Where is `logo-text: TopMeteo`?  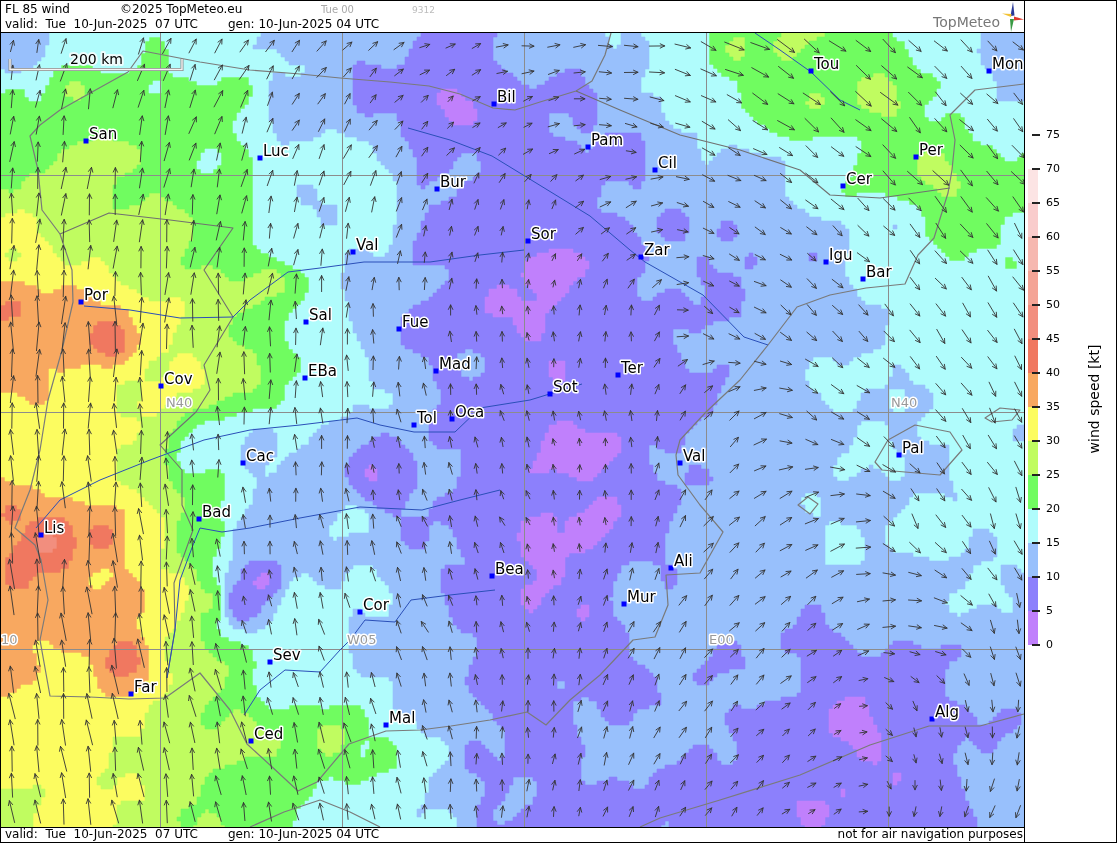 logo-text: TopMeteo is located at coordinates (966, 22).